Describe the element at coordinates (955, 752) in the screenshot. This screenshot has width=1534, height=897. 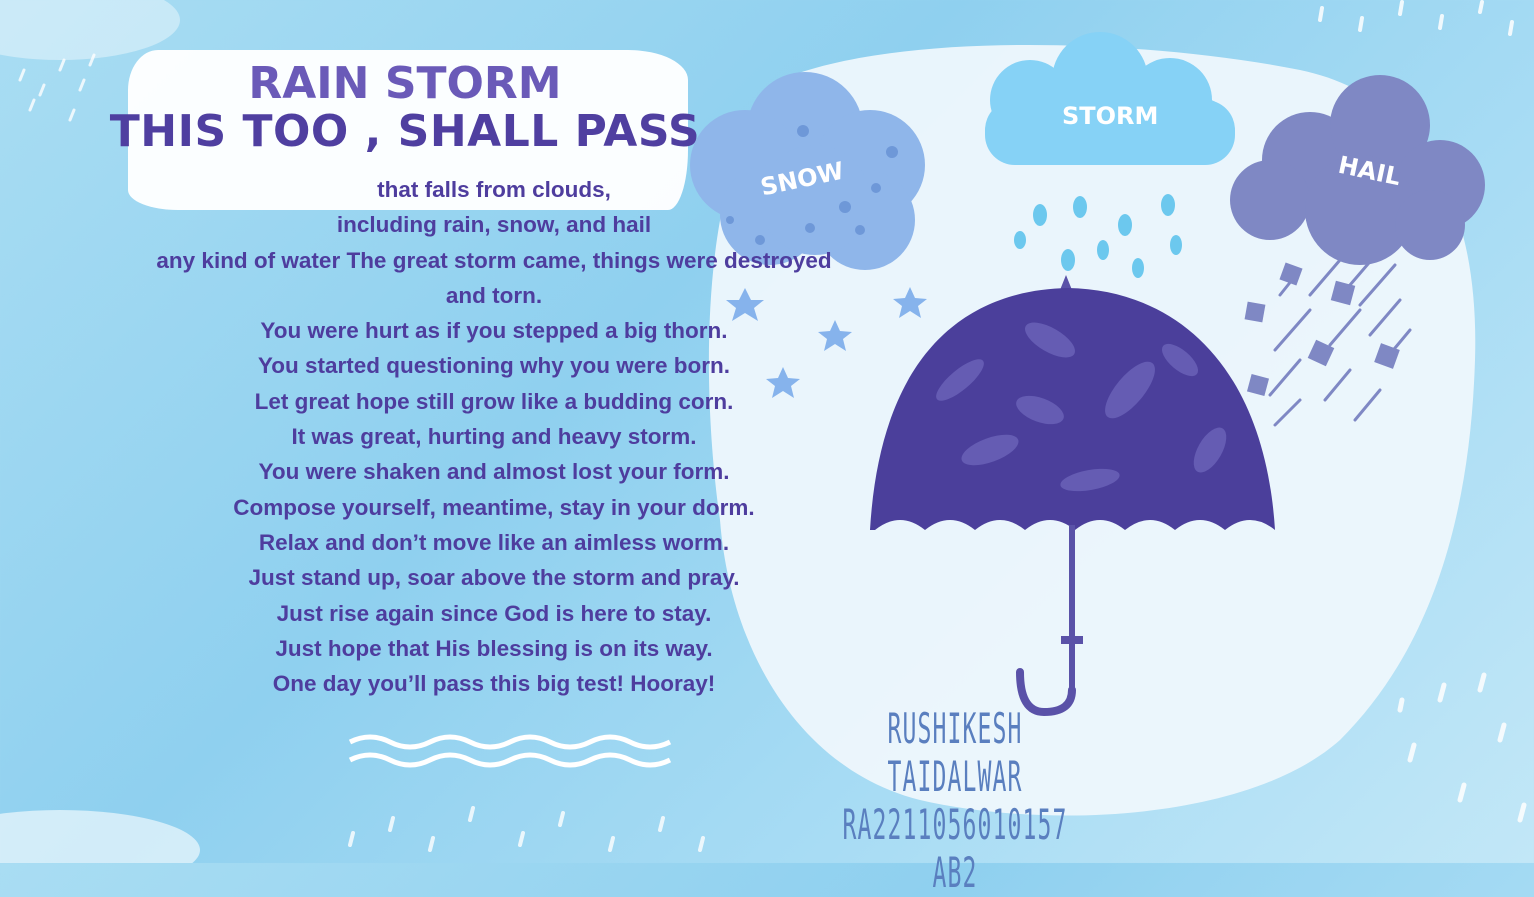
I see `signature-name: RUSHIKESH TAIDALWAR` at that location.